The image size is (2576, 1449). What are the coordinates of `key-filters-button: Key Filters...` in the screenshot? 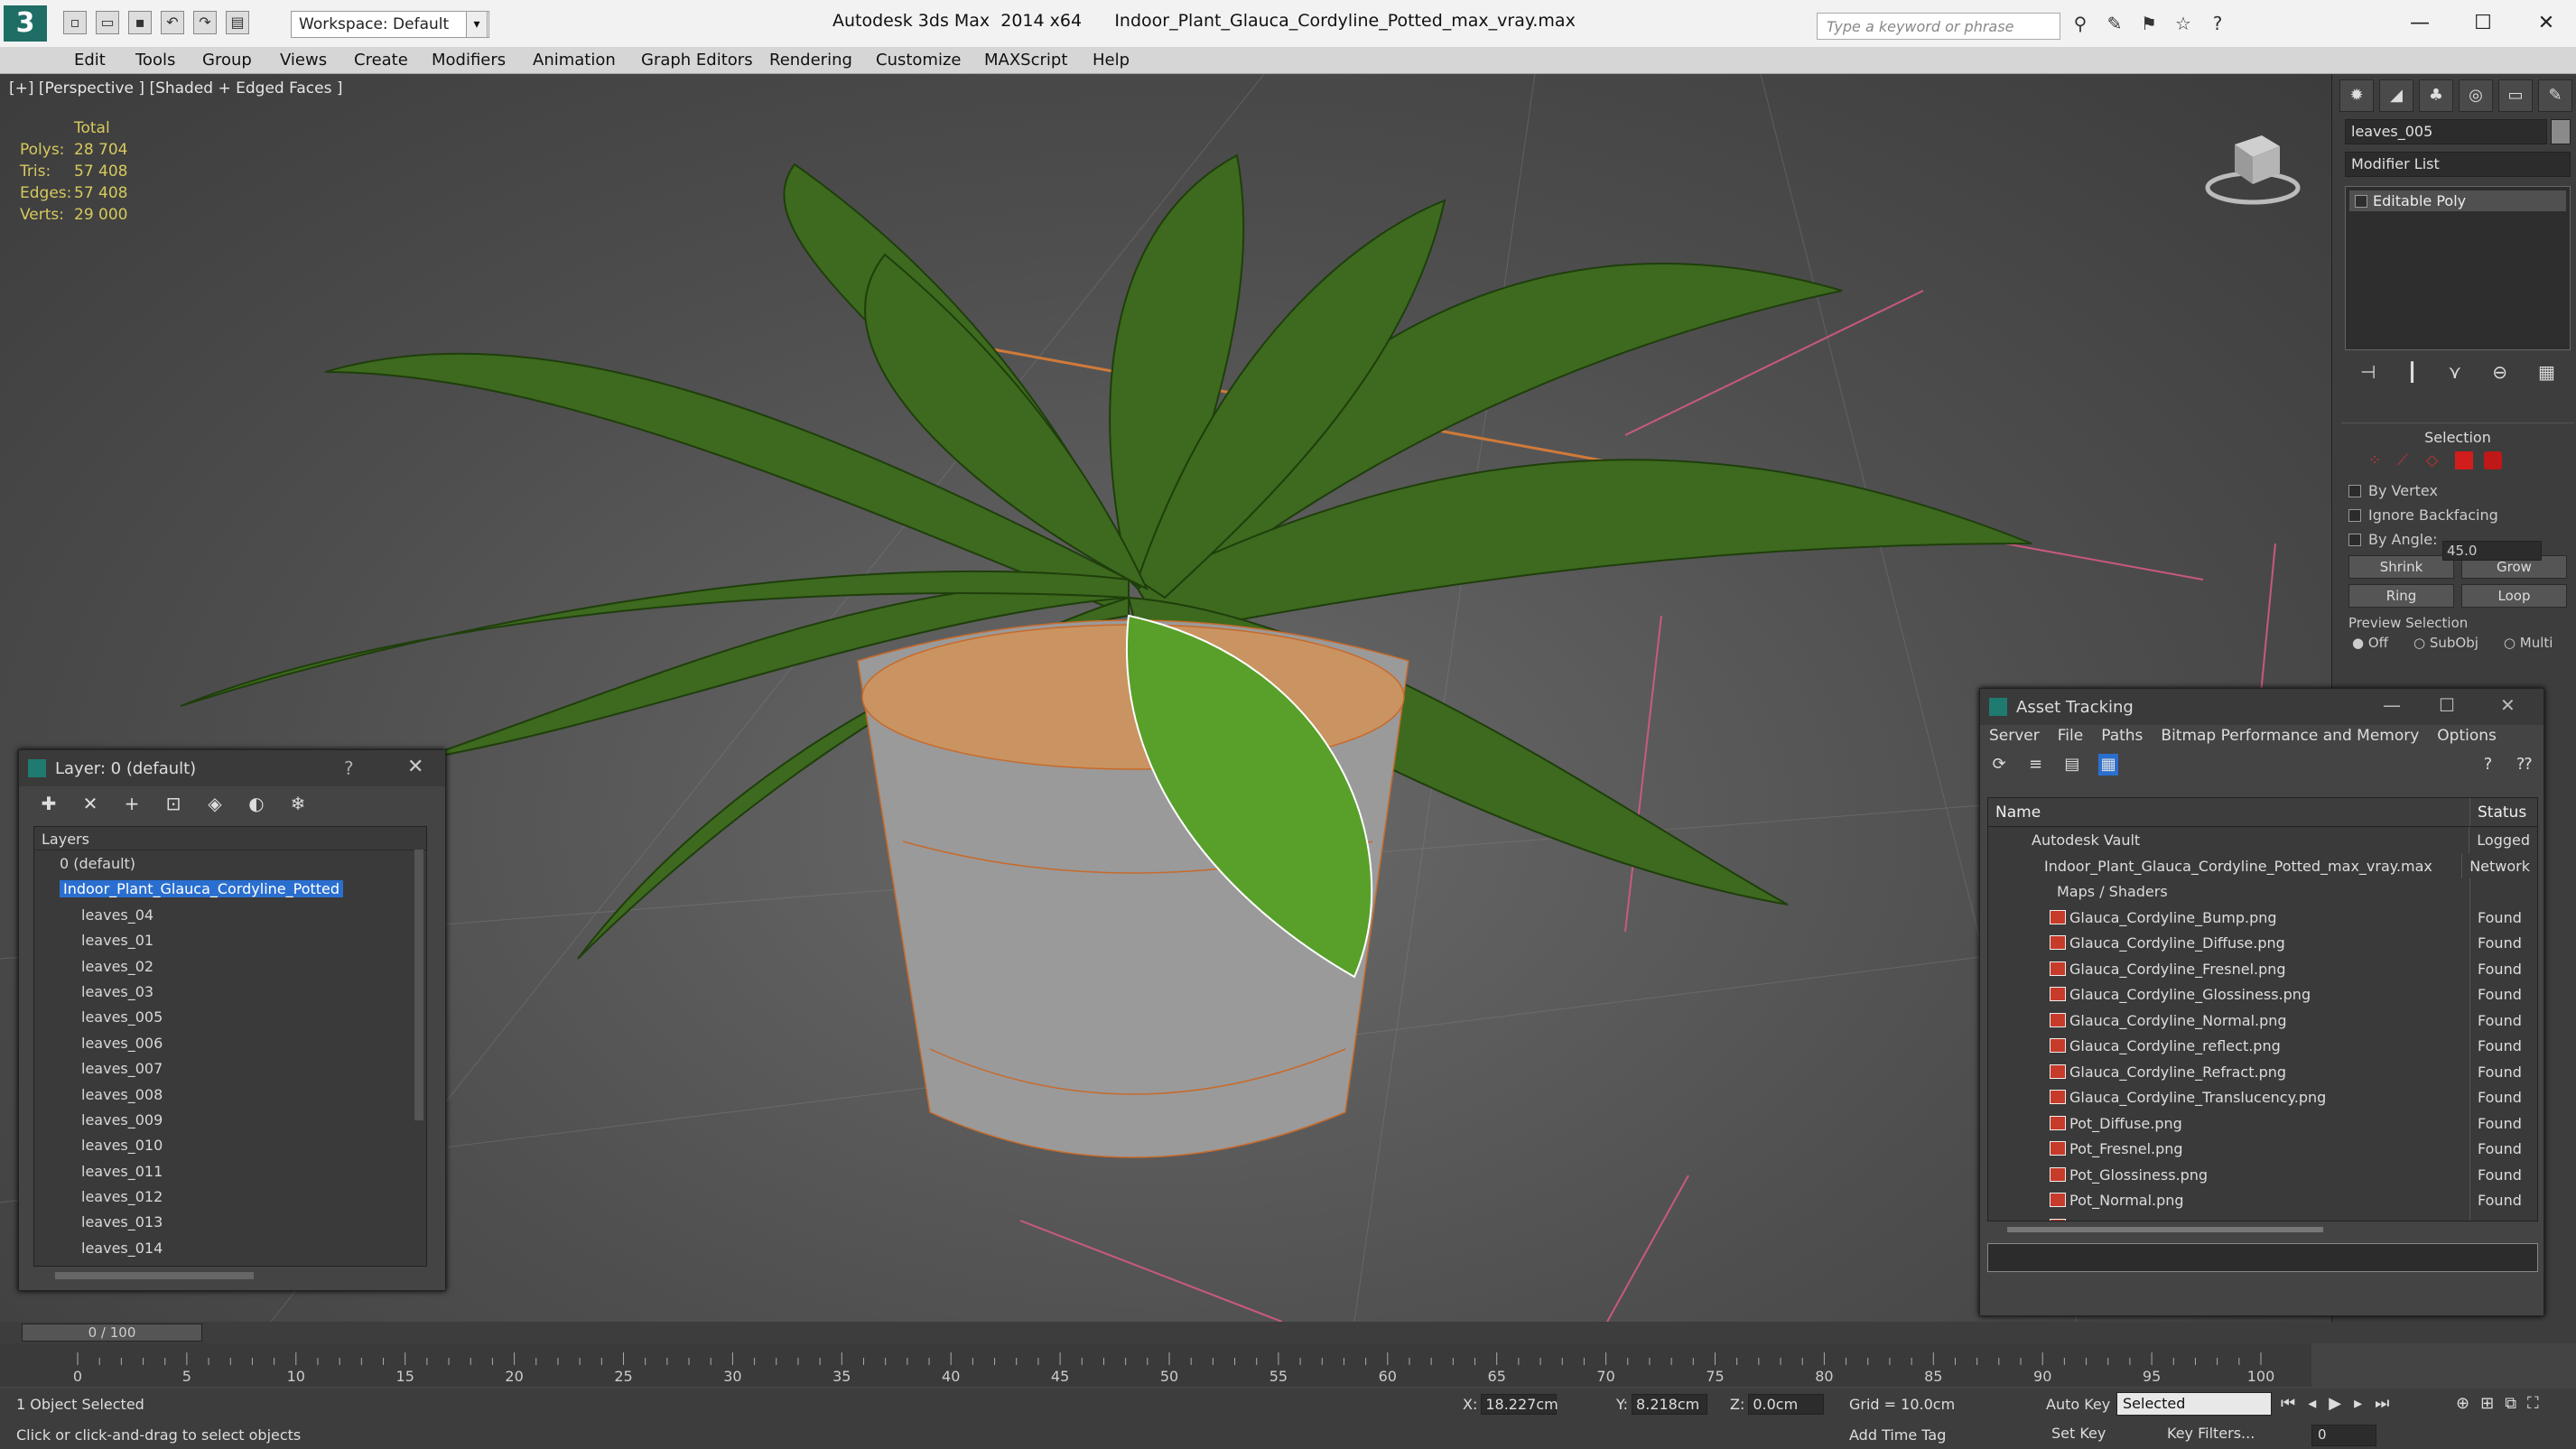 It's located at (2211, 1433).